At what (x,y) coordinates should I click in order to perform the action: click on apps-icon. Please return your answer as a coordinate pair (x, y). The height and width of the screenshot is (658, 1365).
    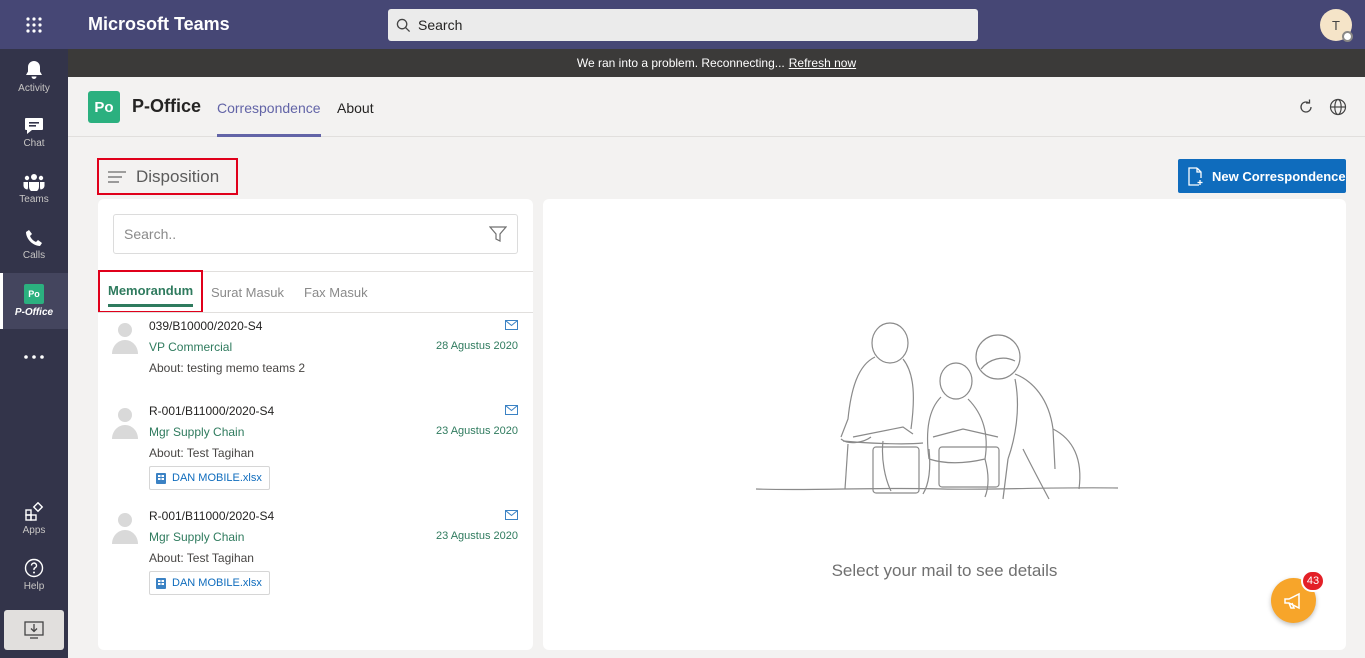
    Looking at the image, I should click on (34, 511).